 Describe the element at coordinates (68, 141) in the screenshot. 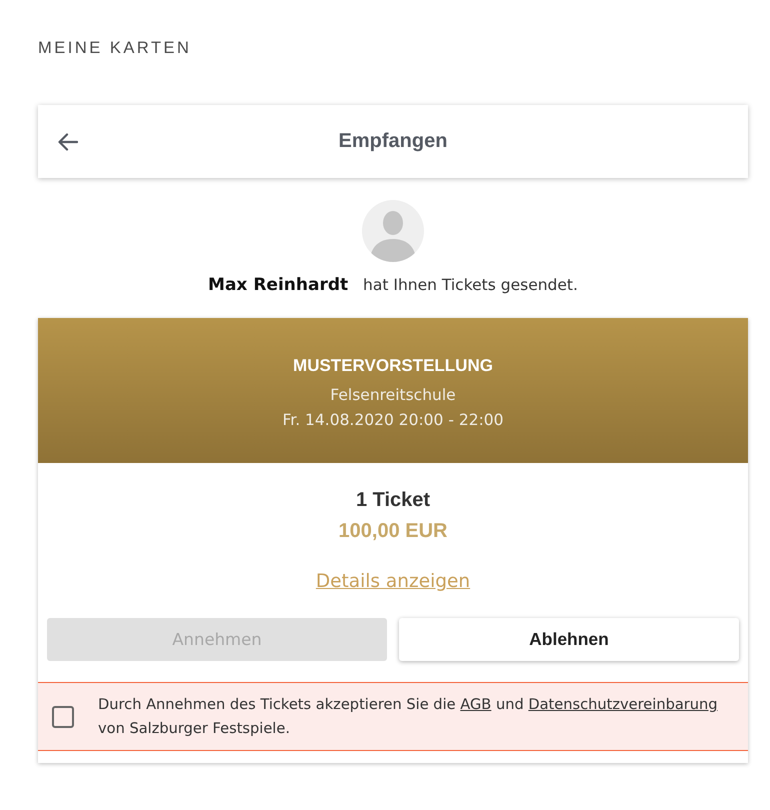

I see `back-arrow-icon` at that location.